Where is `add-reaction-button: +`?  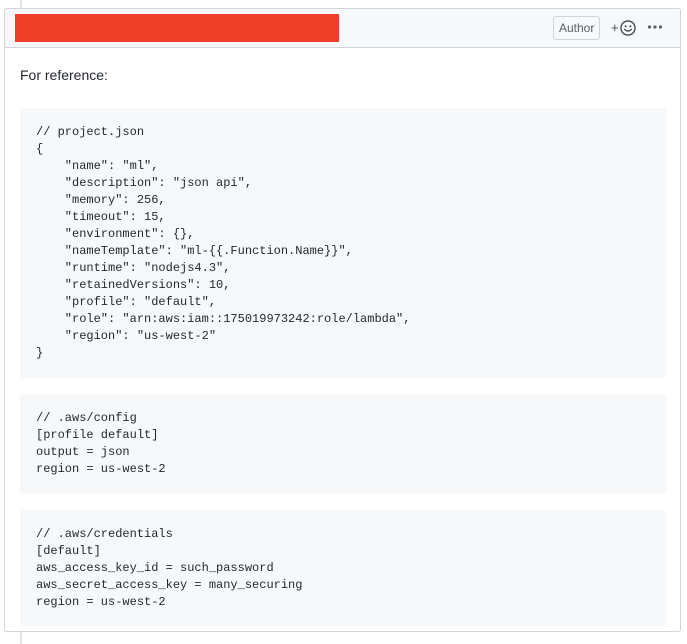 add-reaction-button: + is located at coordinates (623, 28).